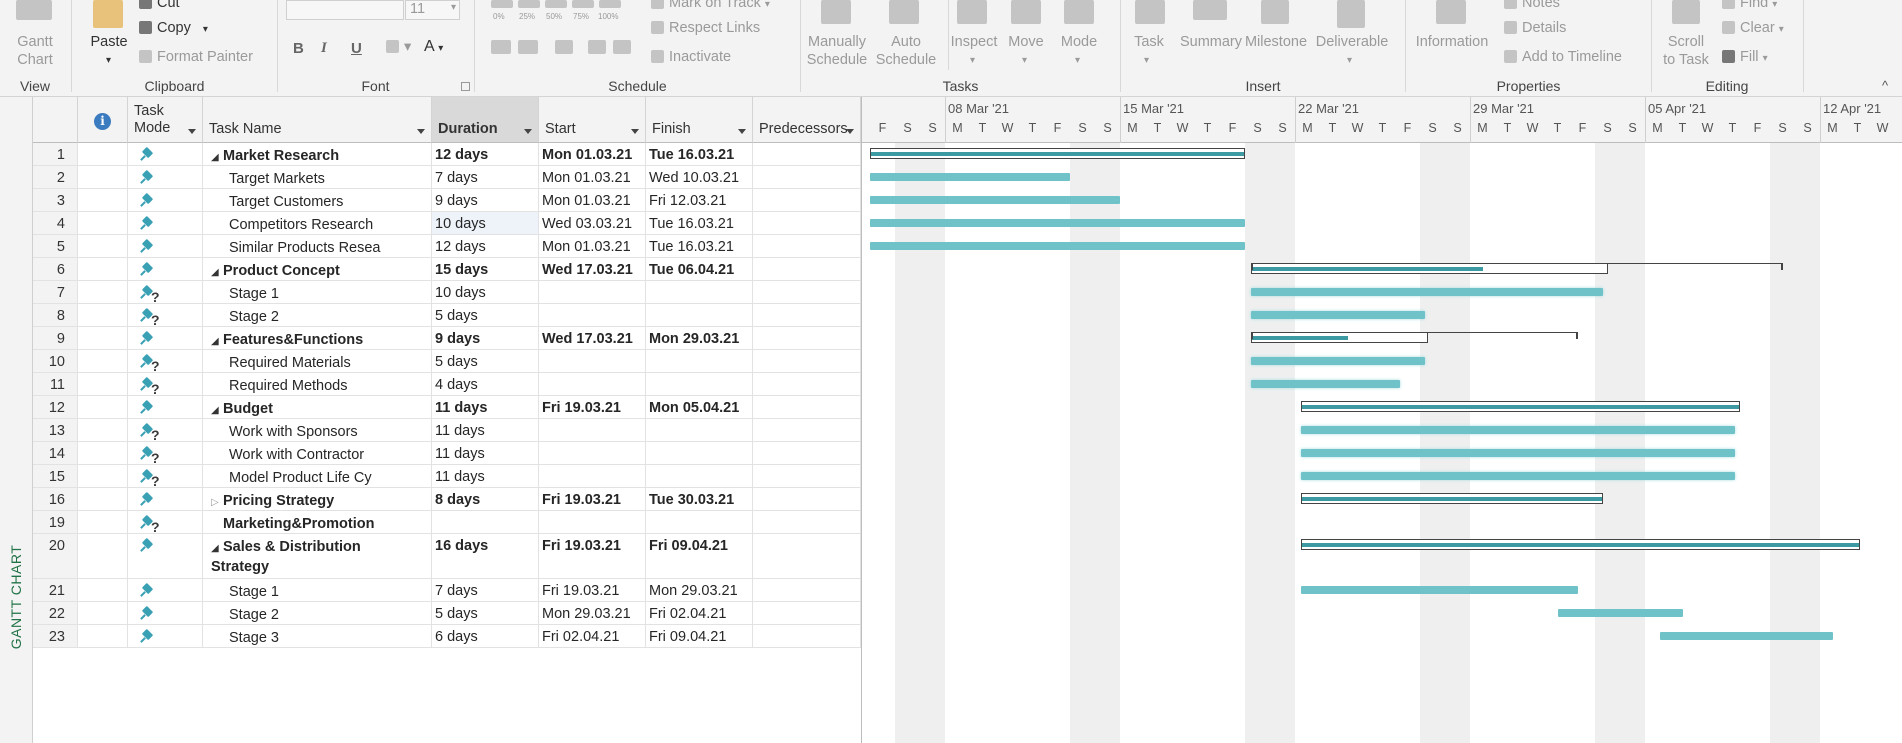  What do you see at coordinates (485, 120) in the screenshot?
I see `column-header-duration: Duration` at bounding box center [485, 120].